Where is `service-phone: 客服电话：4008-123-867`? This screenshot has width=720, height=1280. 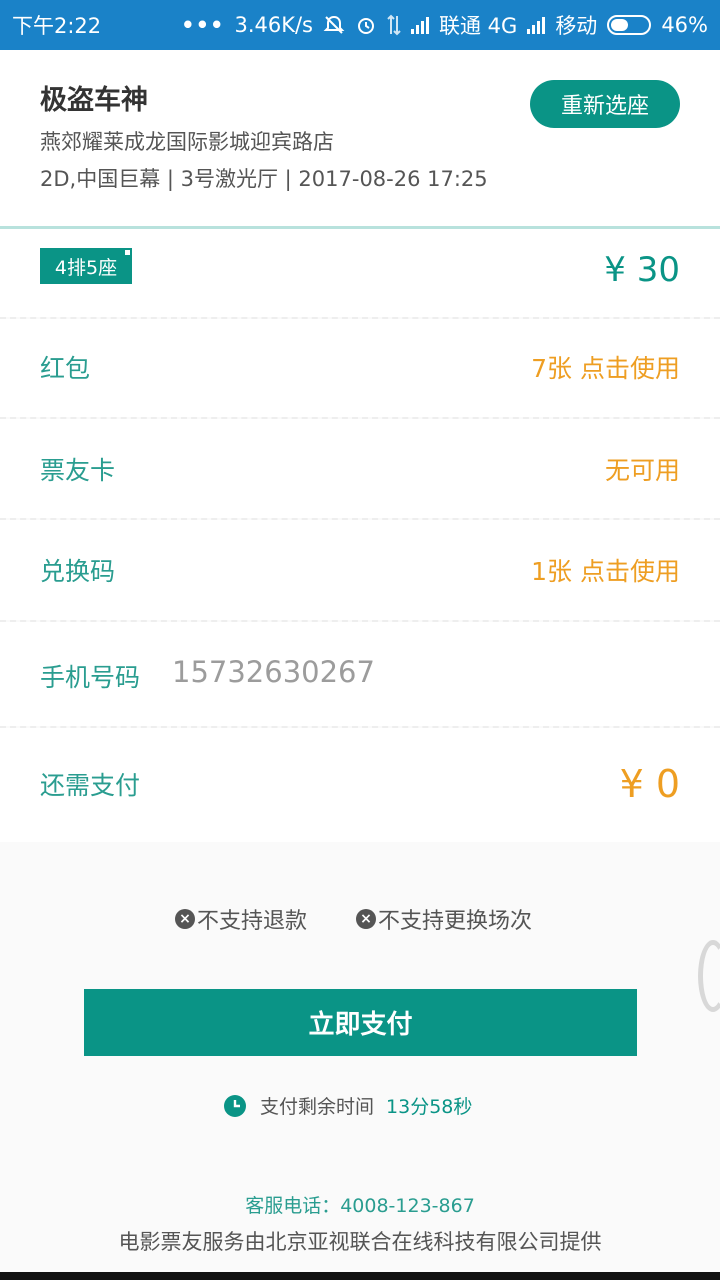
service-phone: 客服电话：4008-123-867 is located at coordinates (360, 1204).